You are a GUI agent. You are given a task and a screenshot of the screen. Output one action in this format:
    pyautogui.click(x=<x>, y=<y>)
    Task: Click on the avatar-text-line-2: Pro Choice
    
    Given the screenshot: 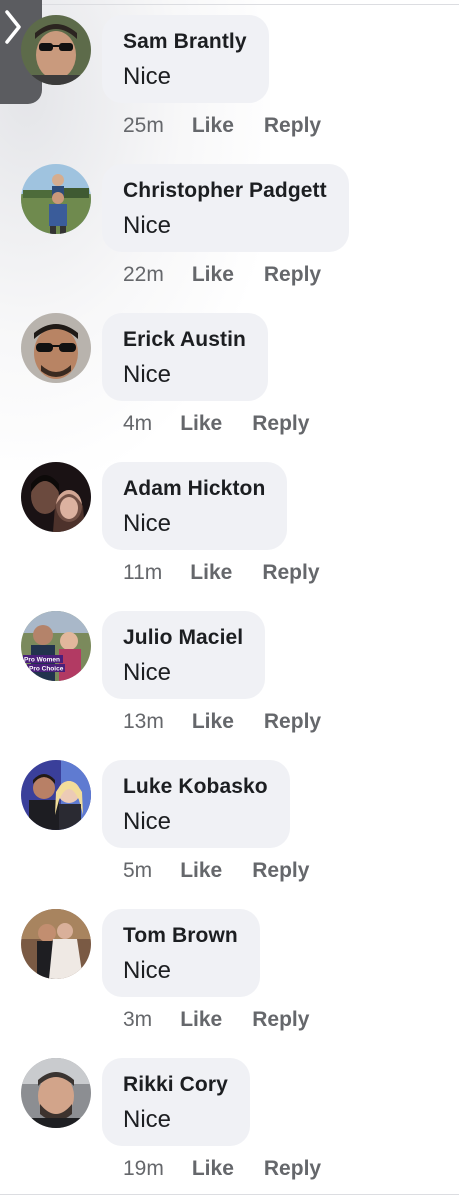 What is the action you would take?
    pyautogui.click(x=46, y=669)
    